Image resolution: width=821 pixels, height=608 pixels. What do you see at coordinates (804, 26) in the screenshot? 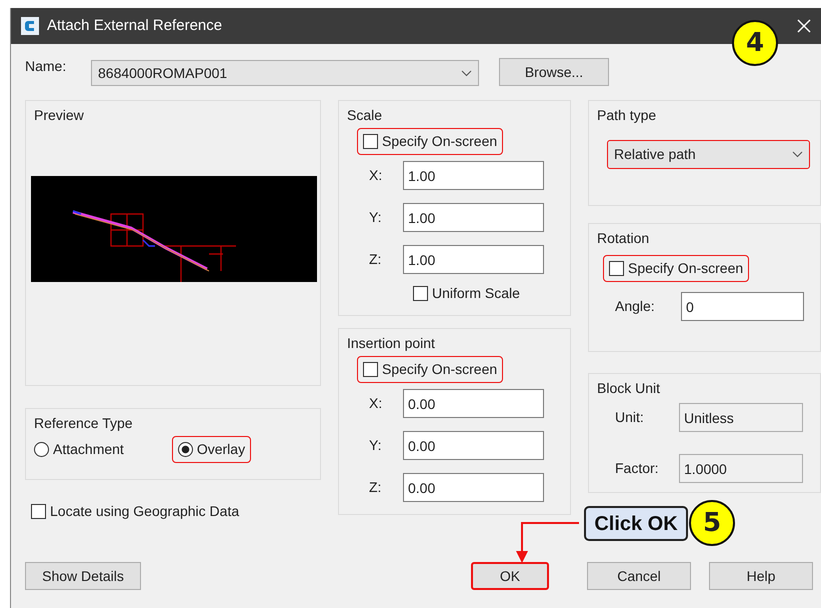
I see `close-icon` at bounding box center [804, 26].